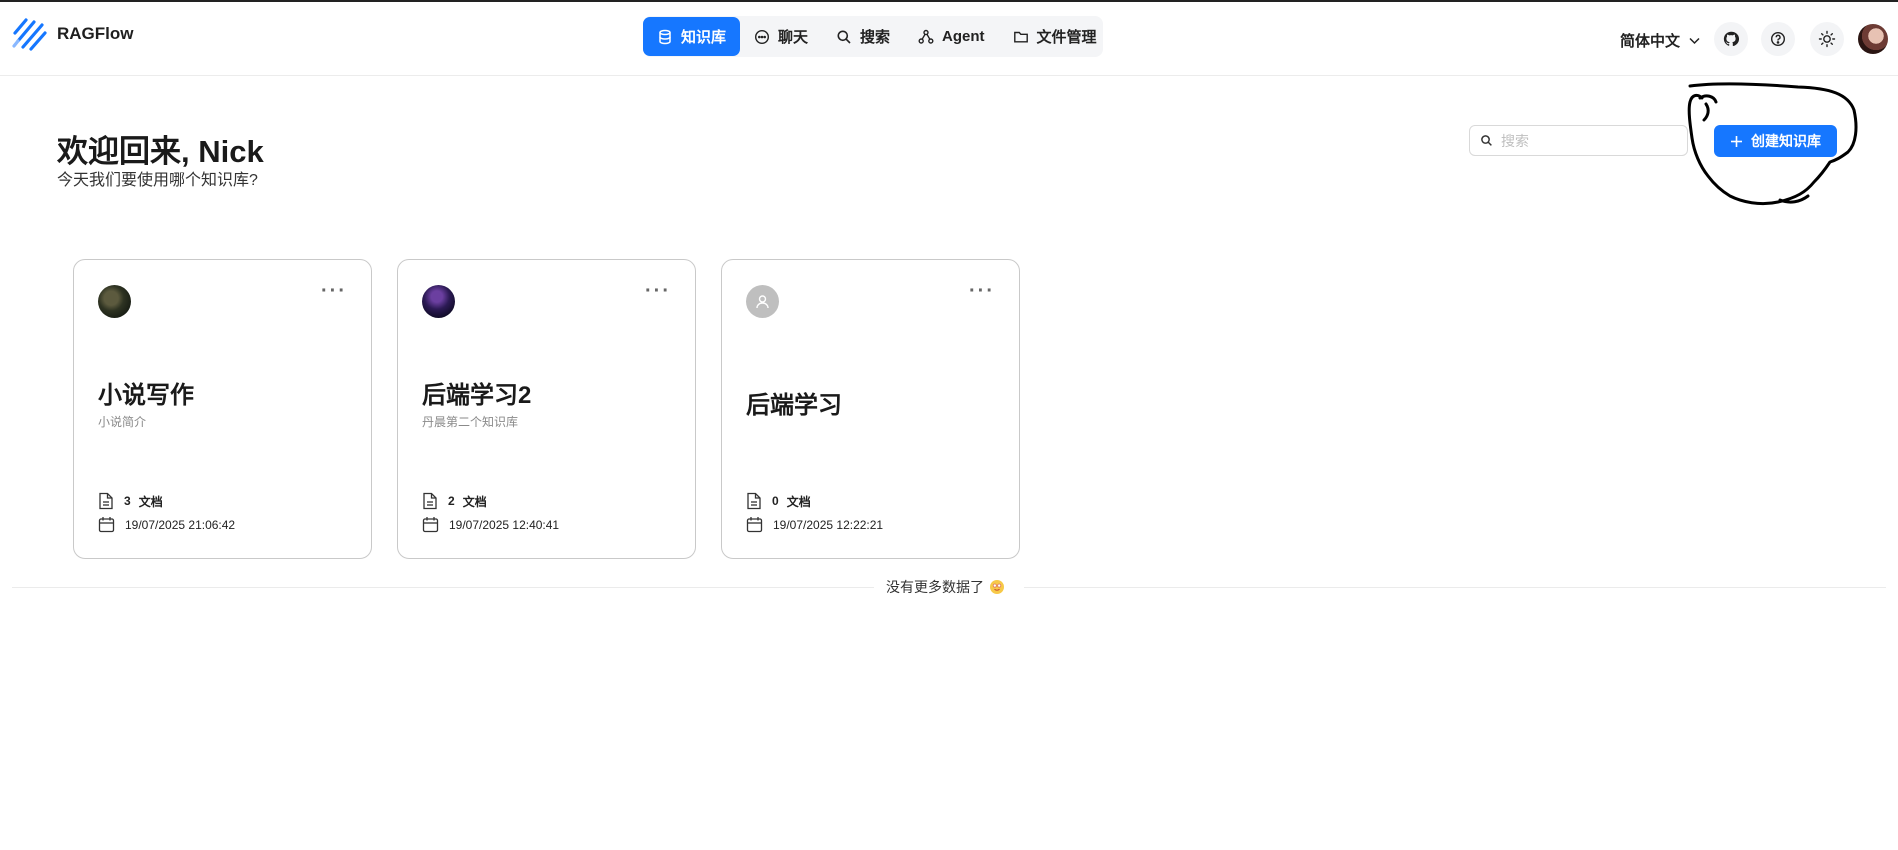 The image size is (1898, 850). What do you see at coordinates (180, 524) in the screenshot?
I see `created-date: 19/07/2025 21:06:42` at bounding box center [180, 524].